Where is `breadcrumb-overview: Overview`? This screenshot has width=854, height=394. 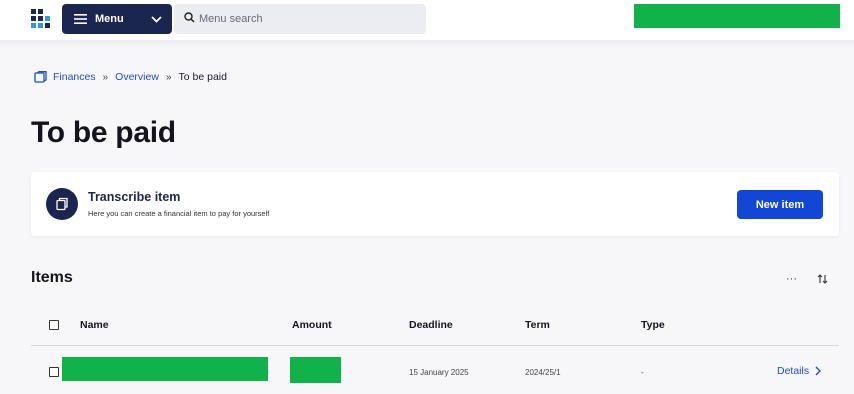 breadcrumb-overview: Overview is located at coordinates (137, 77).